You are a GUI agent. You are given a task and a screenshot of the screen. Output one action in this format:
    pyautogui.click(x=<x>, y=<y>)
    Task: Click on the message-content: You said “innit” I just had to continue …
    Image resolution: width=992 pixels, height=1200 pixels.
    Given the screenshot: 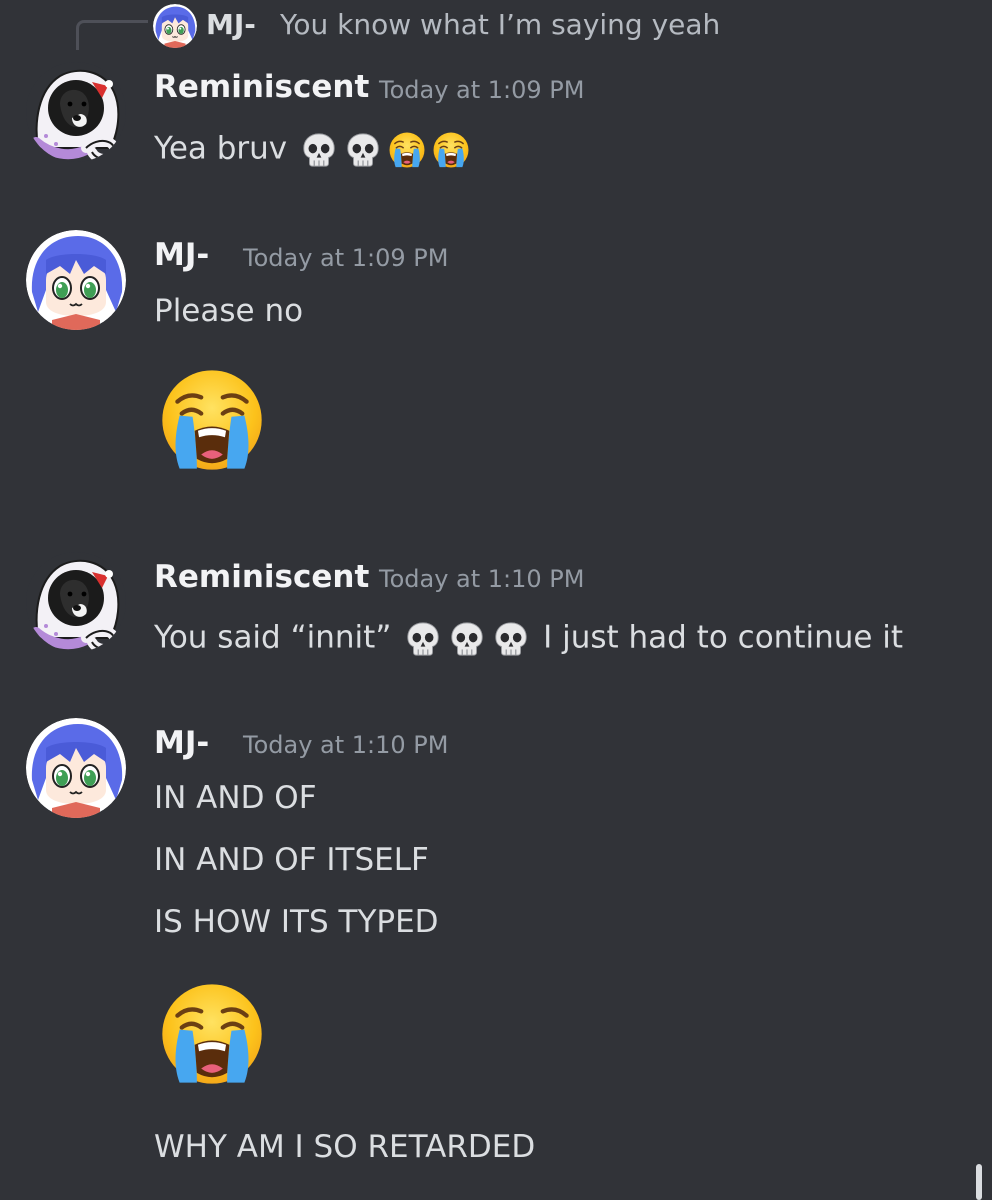 What is the action you would take?
    pyautogui.click(x=528, y=639)
    